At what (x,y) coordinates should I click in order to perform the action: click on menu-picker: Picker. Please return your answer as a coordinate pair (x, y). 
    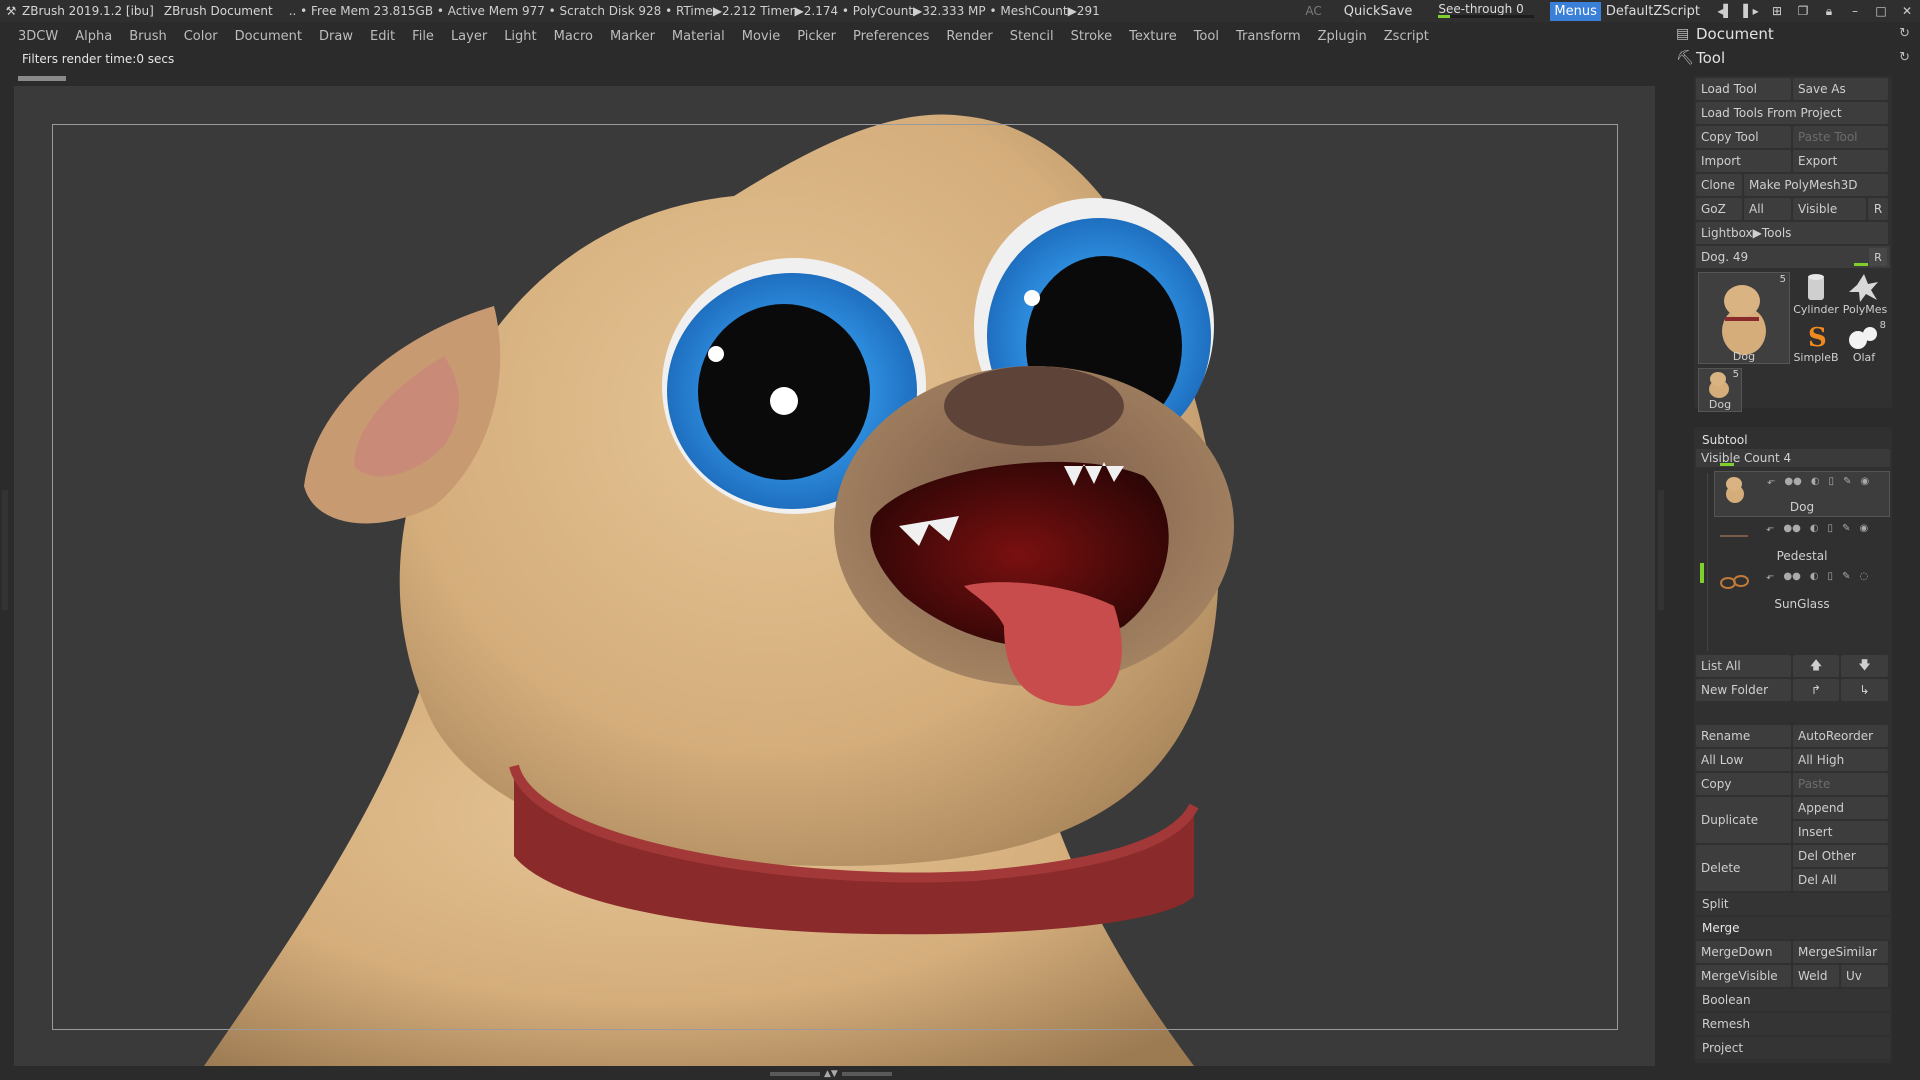
    Looking at the image, I should click on (816, 36).